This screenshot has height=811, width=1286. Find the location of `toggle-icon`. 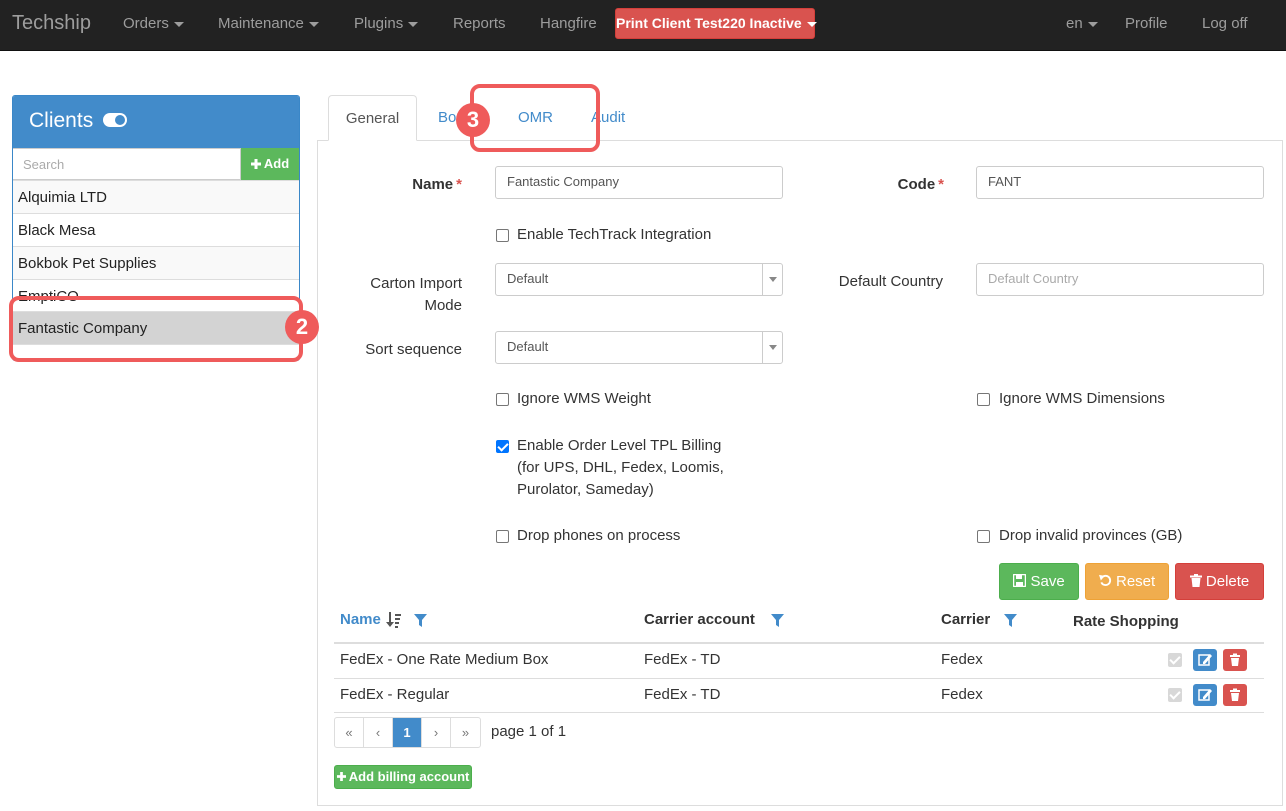

toggle-icon is located at coordinates (115, 119).